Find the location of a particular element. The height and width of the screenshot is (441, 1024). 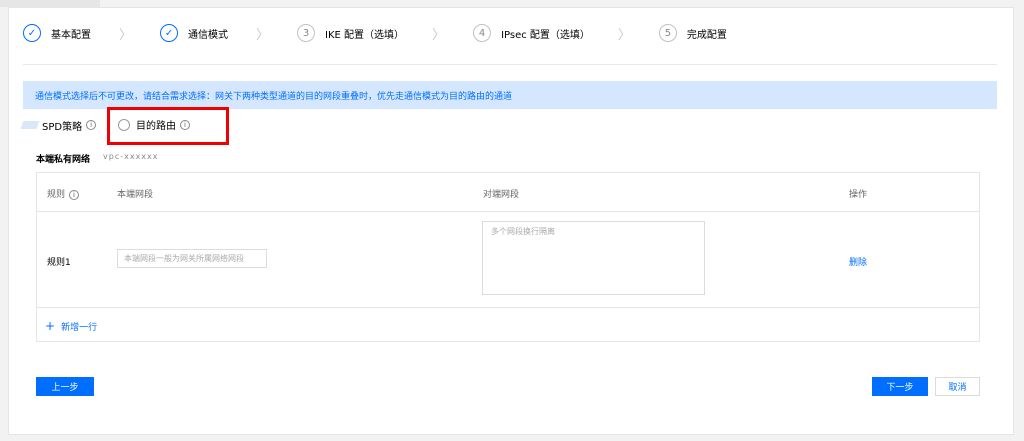

step-number-icon: 3 is located at coordinates (306, 33).